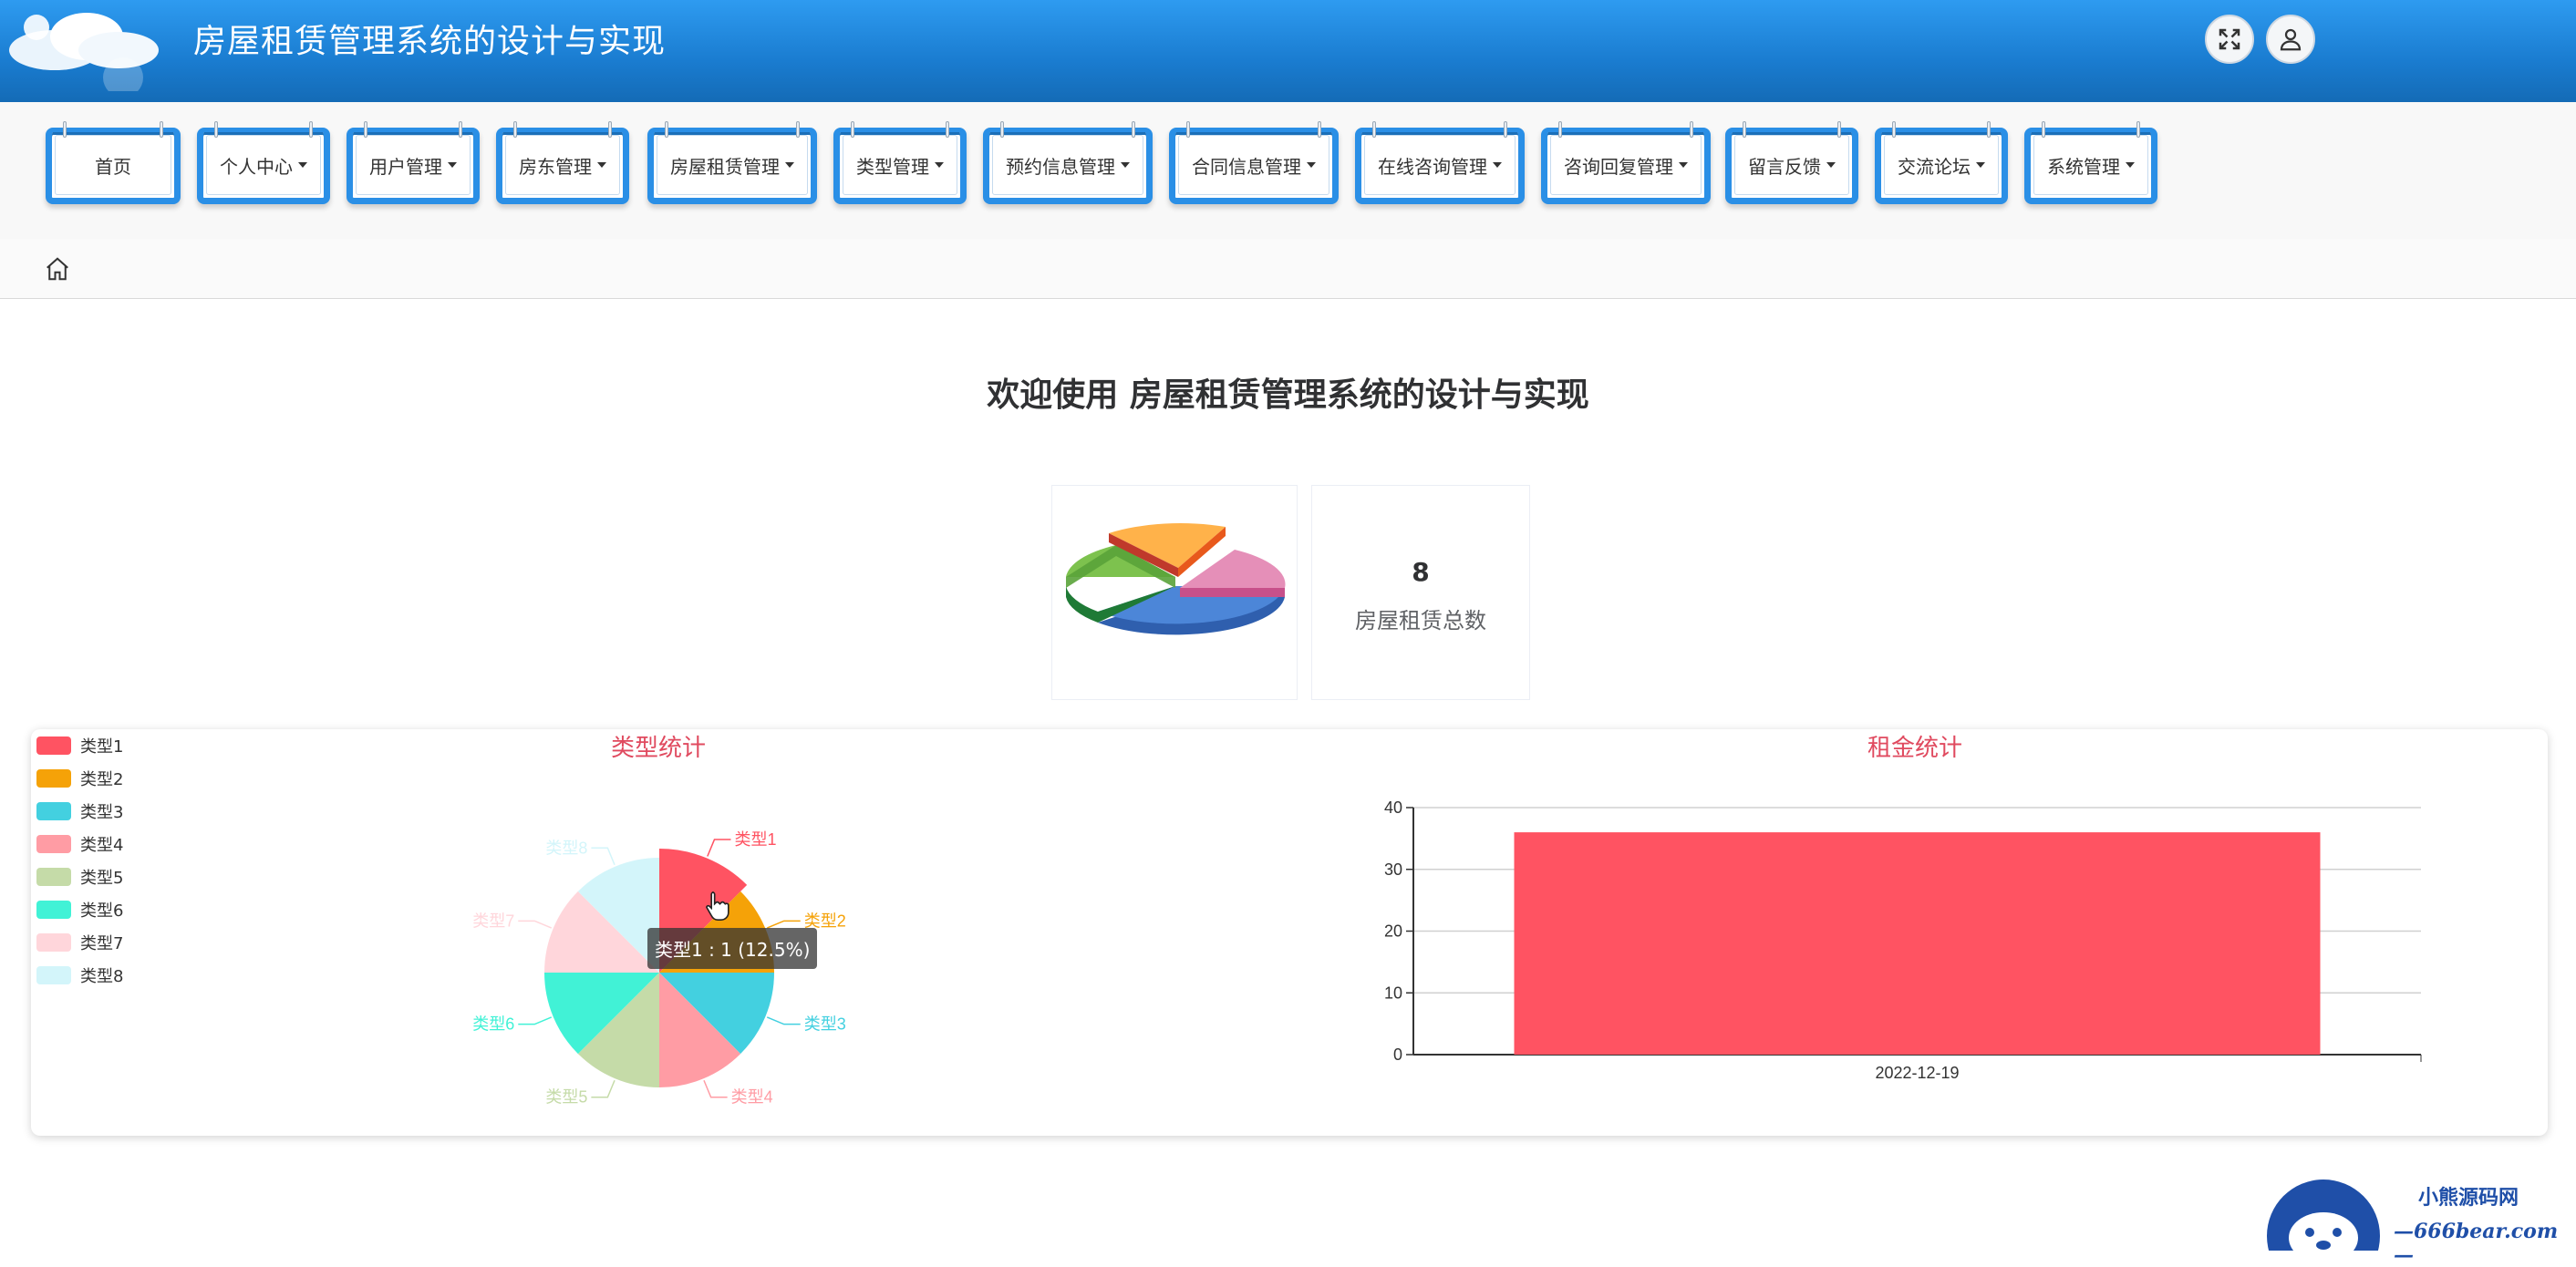  I want to click on y-tick-label: 0, so click(1397, 1055).